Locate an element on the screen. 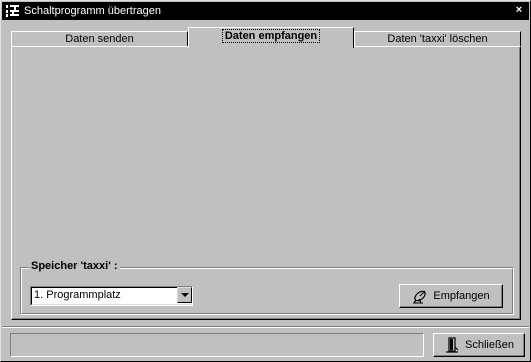 This screenshot has height=362, width=531. close-button-label: Schließen is located at coordinates (489, 345).